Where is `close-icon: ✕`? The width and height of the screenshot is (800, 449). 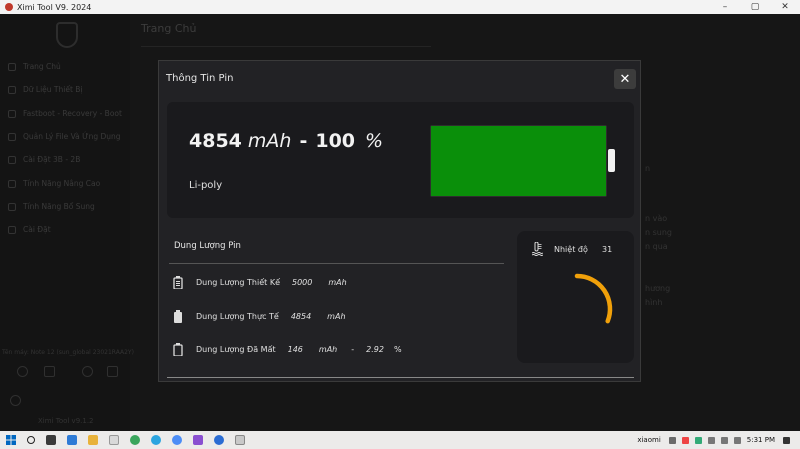 close-icon: ✕ is located at coordinates (625, 79).